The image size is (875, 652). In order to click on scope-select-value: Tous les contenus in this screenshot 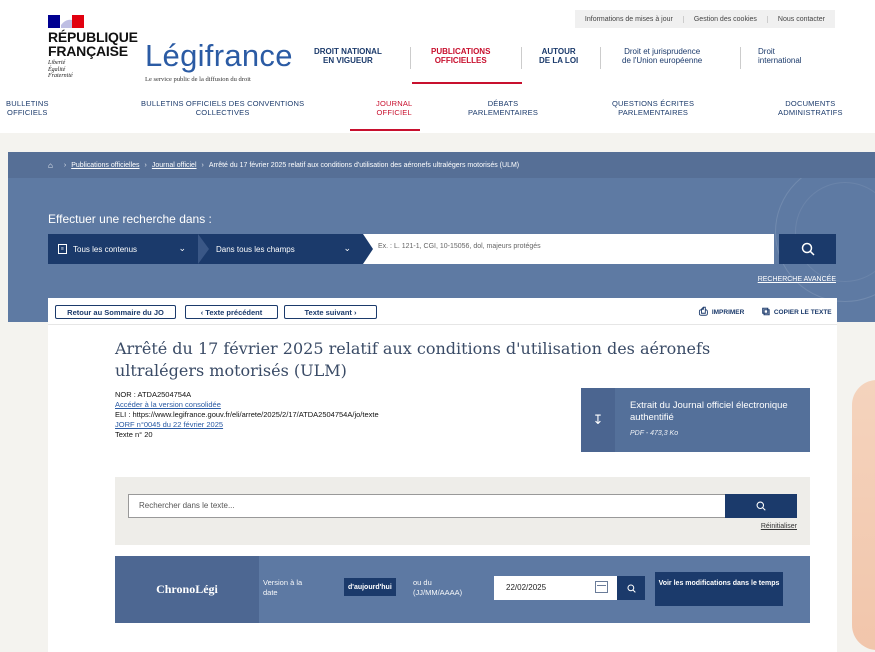, I will do `click(105, 249)`.